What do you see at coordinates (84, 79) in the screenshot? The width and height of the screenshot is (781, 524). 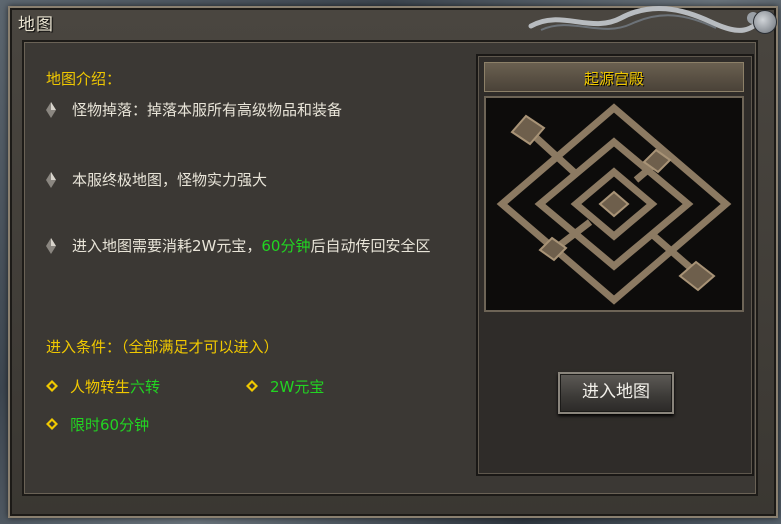 I see `intro-heading: 地图介绍：` at bounding box center [84, 79].